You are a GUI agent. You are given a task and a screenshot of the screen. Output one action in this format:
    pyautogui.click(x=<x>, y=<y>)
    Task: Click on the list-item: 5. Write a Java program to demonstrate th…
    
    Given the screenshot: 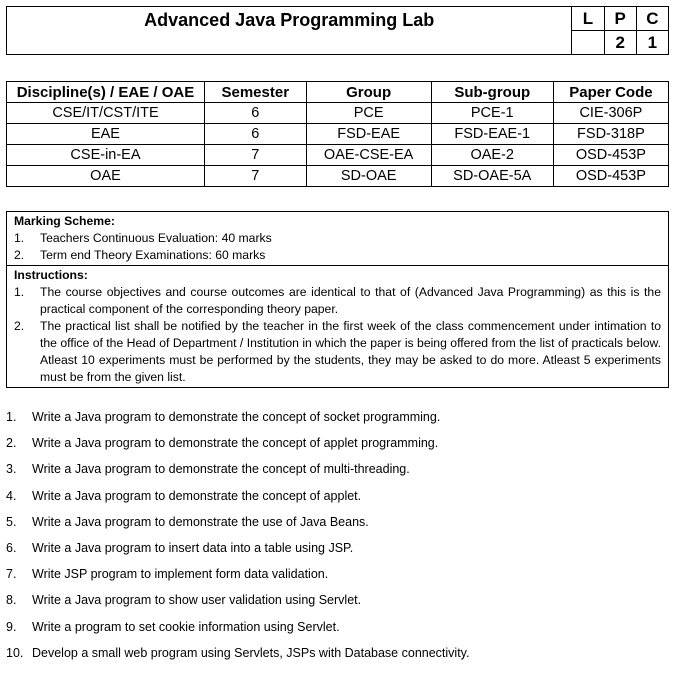 What is the action you would take?
    pyautogui.click(x=336, y=522)
    